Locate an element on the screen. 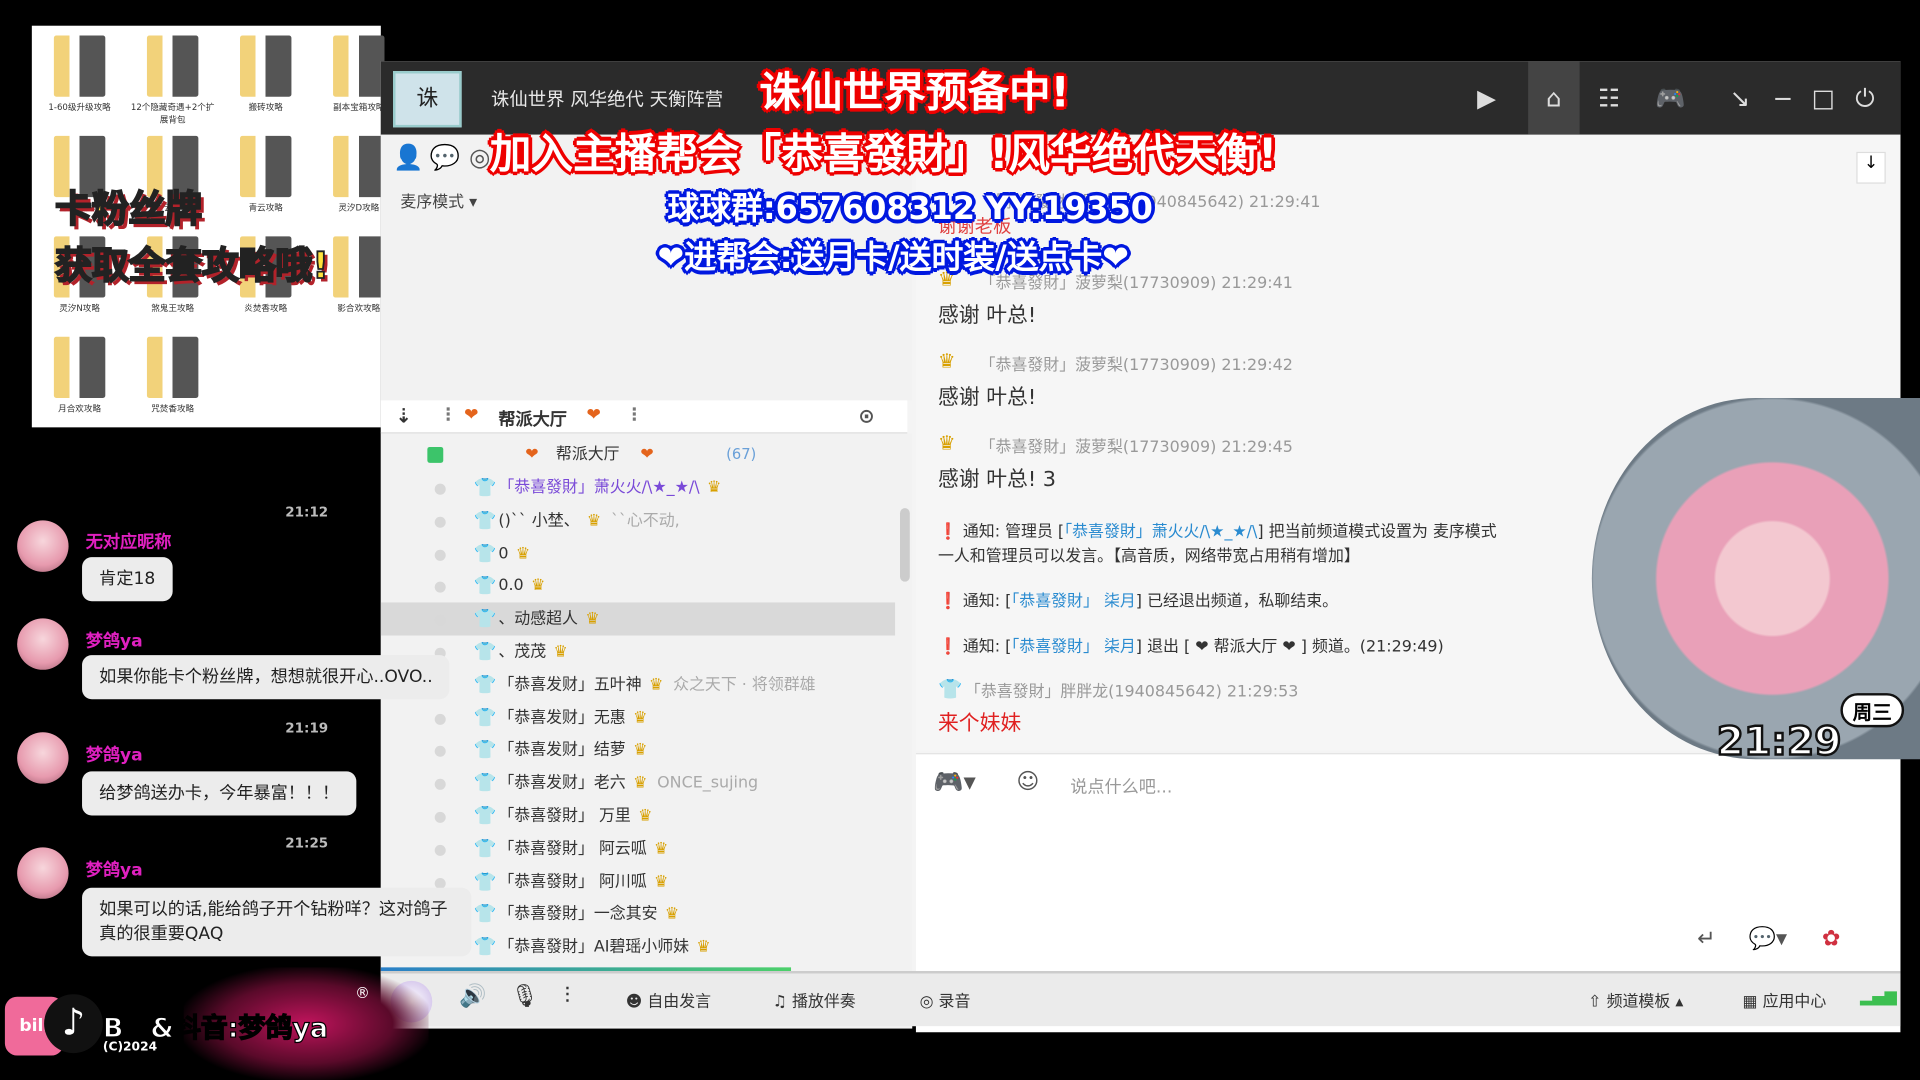  app-center-button: ▦ 应用中心 is located at coordinates (1784, 999).